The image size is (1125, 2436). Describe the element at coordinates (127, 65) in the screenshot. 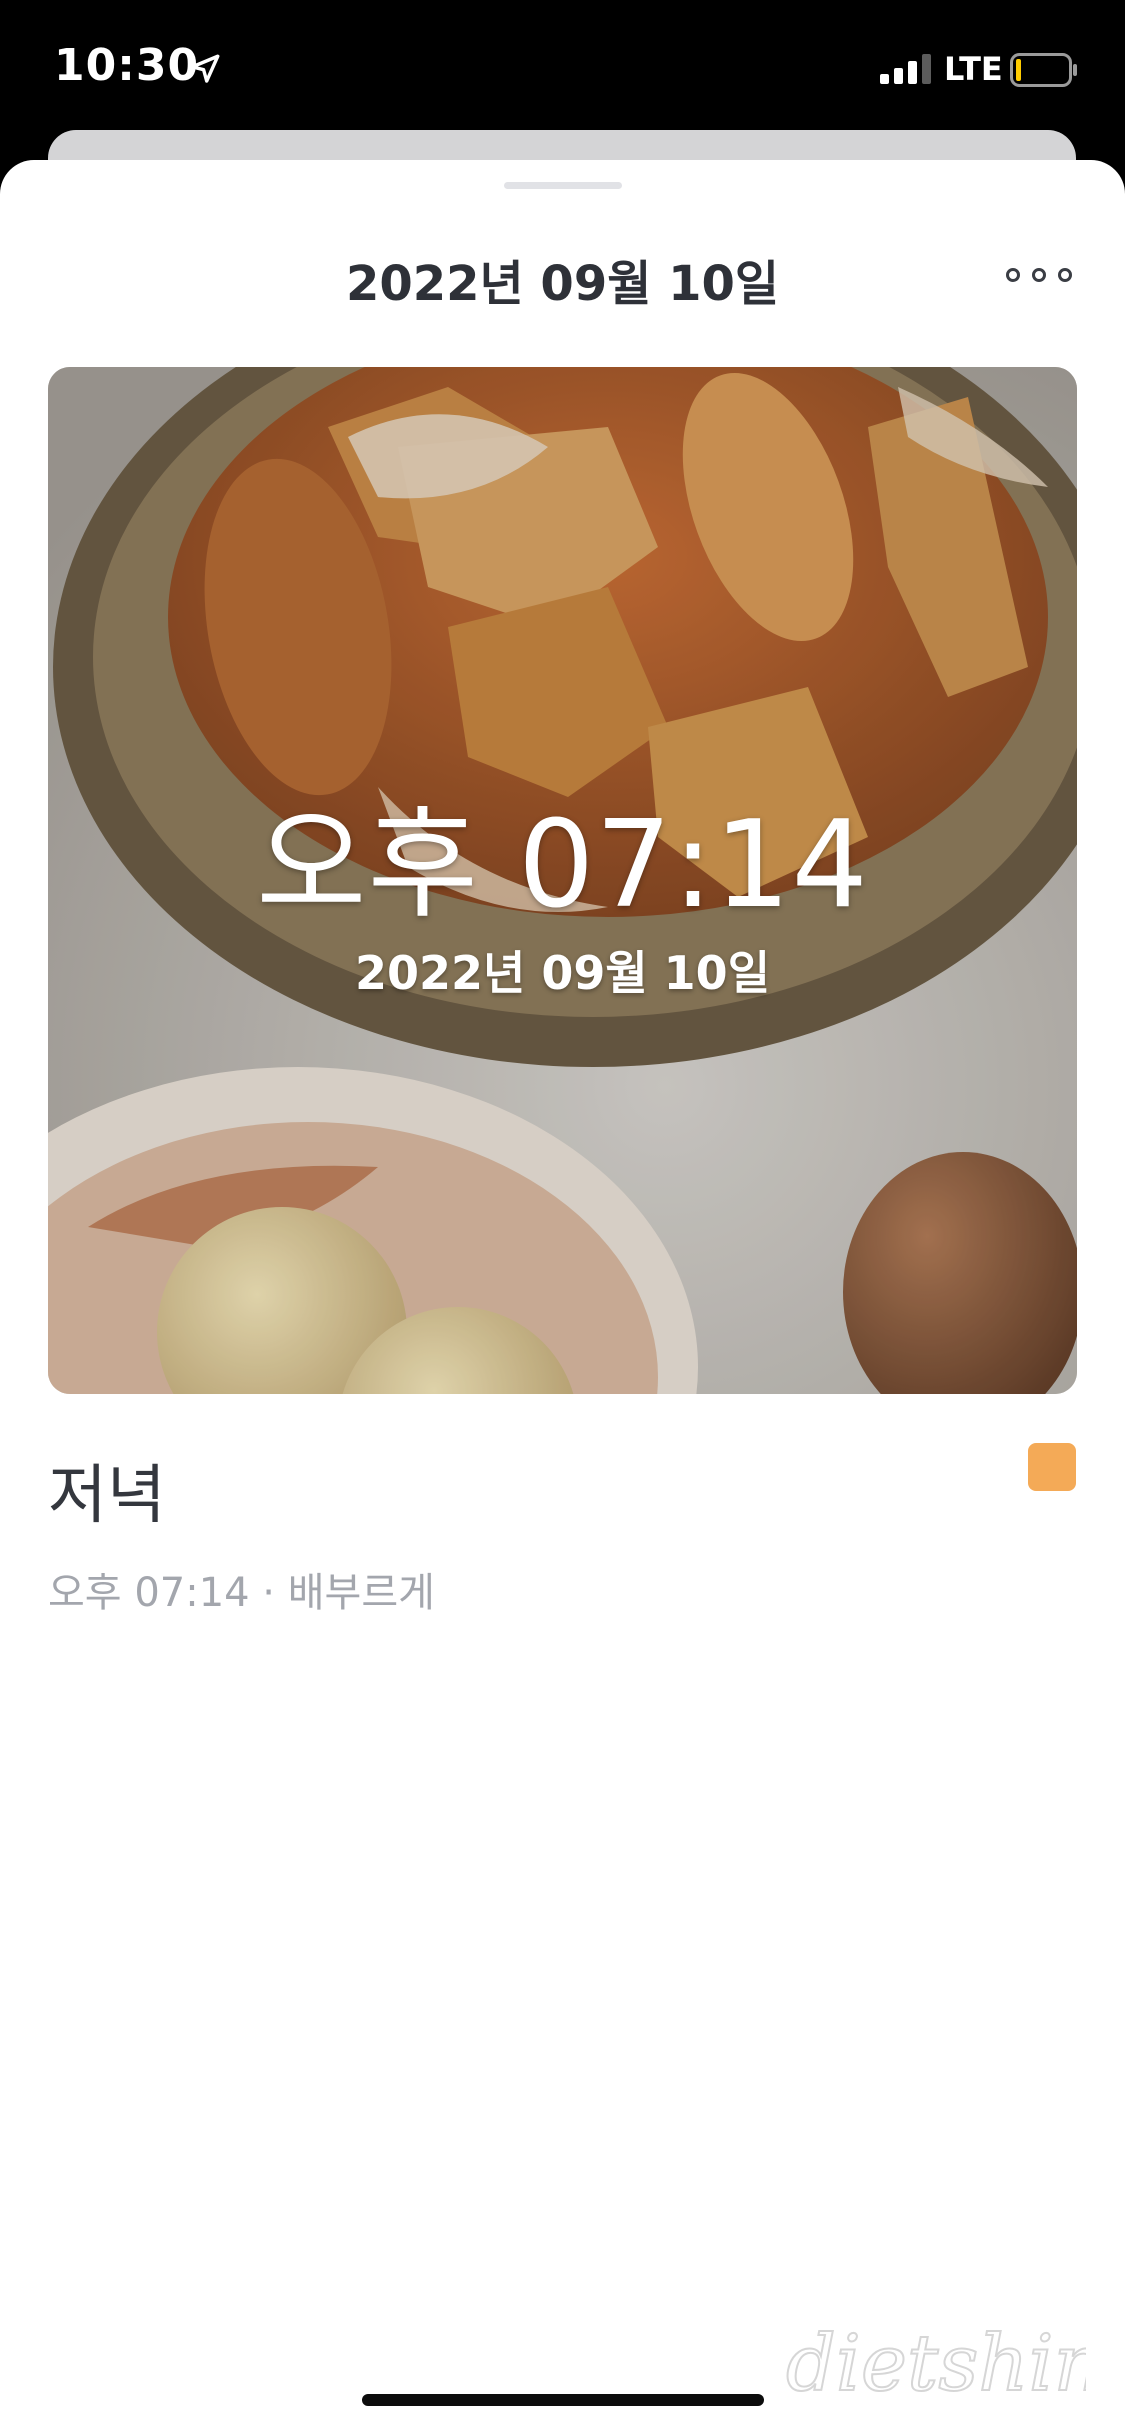

I see `status-time: 10:30` at that location.